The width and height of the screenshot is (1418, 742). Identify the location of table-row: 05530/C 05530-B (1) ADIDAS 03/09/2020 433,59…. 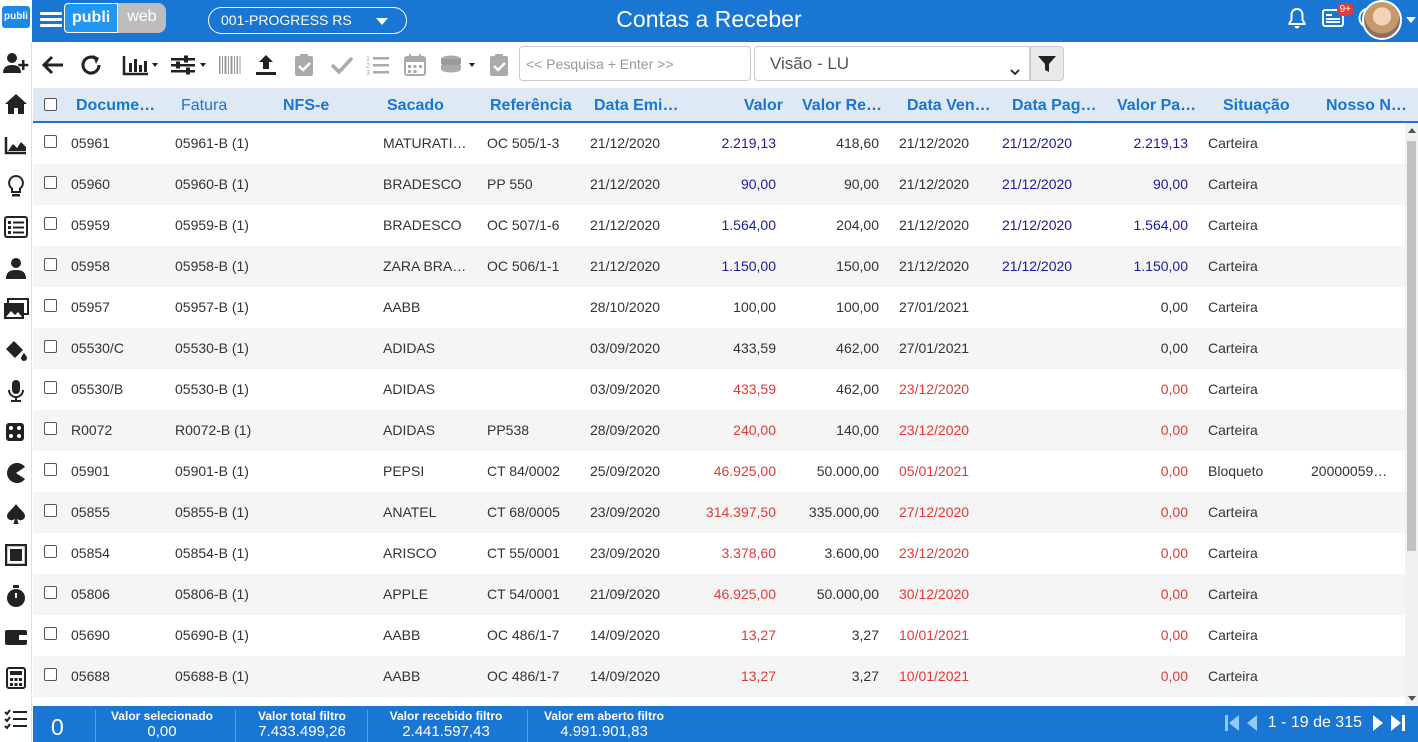
(719, 348).